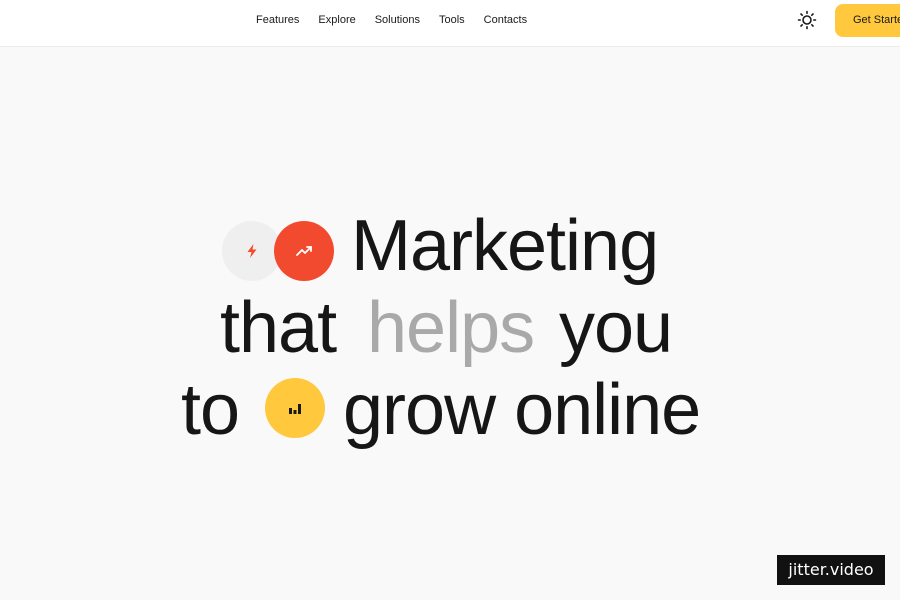  Describe the element at coordinates (278, 328) in the screenshot. I see `hero-word-that: that` at that location.